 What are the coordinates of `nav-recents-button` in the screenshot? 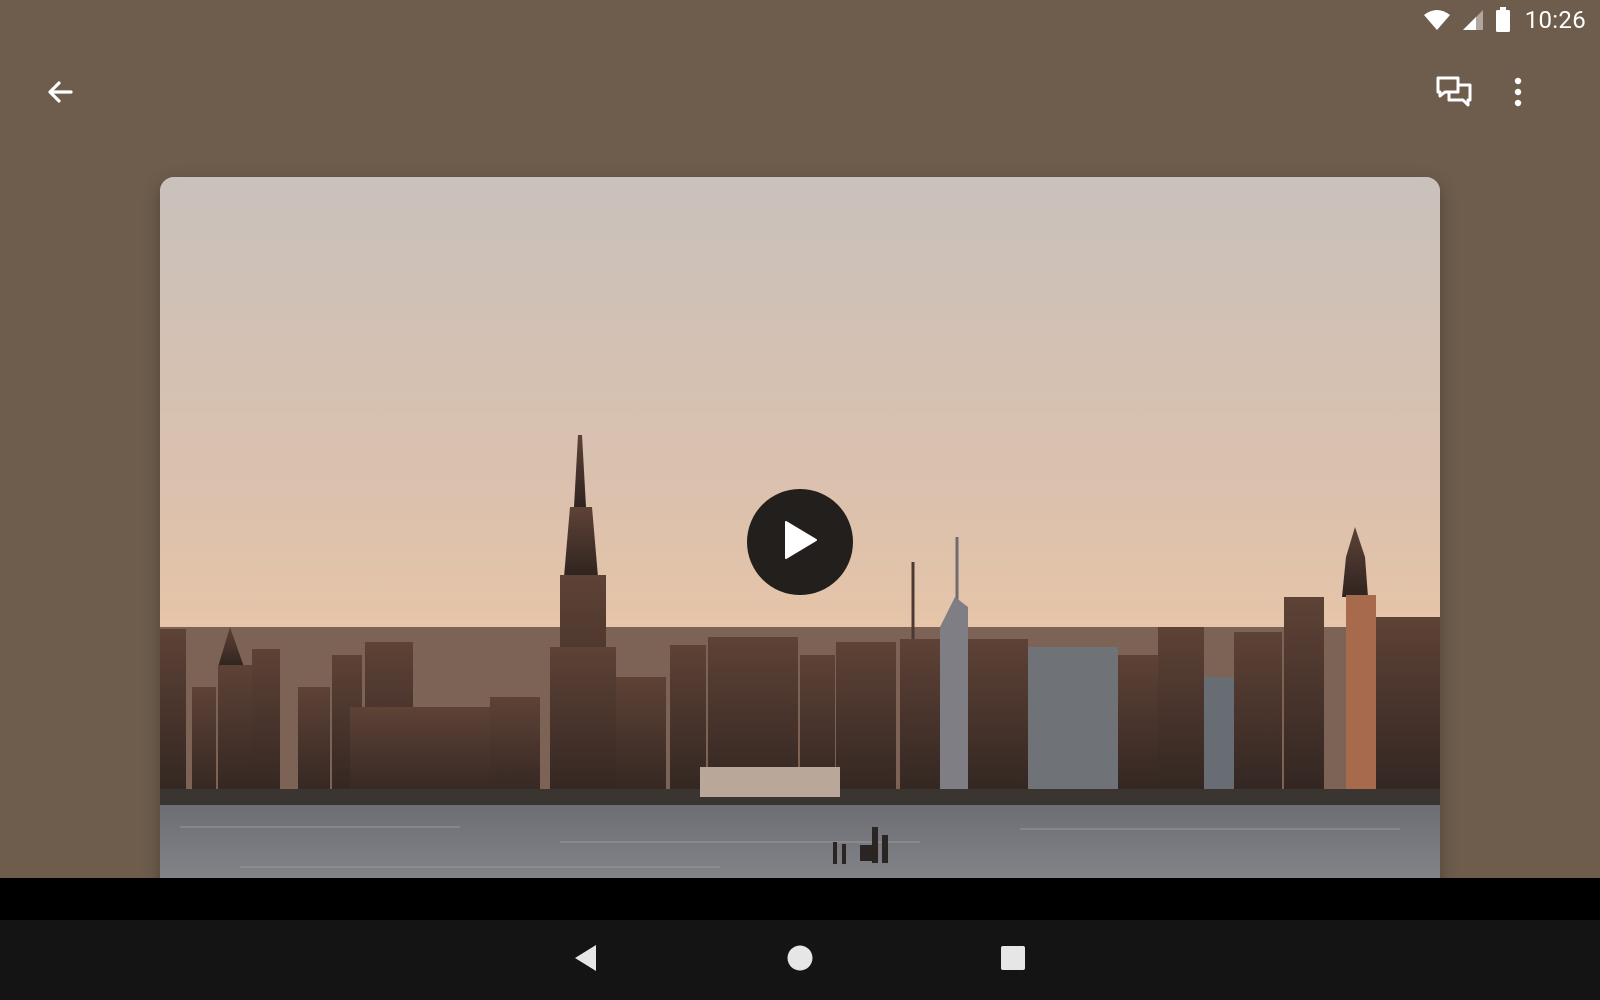 It's located at (1013, 960).